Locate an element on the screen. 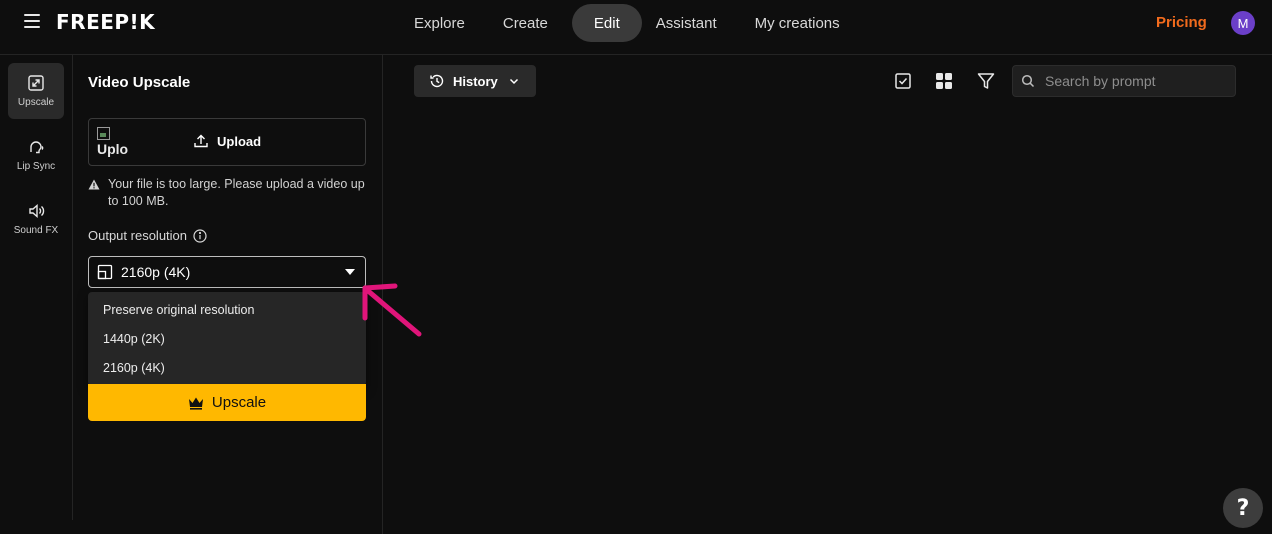 This screenshot has width=1272, height=534. history-button: History is located at coordinates (475, 81).